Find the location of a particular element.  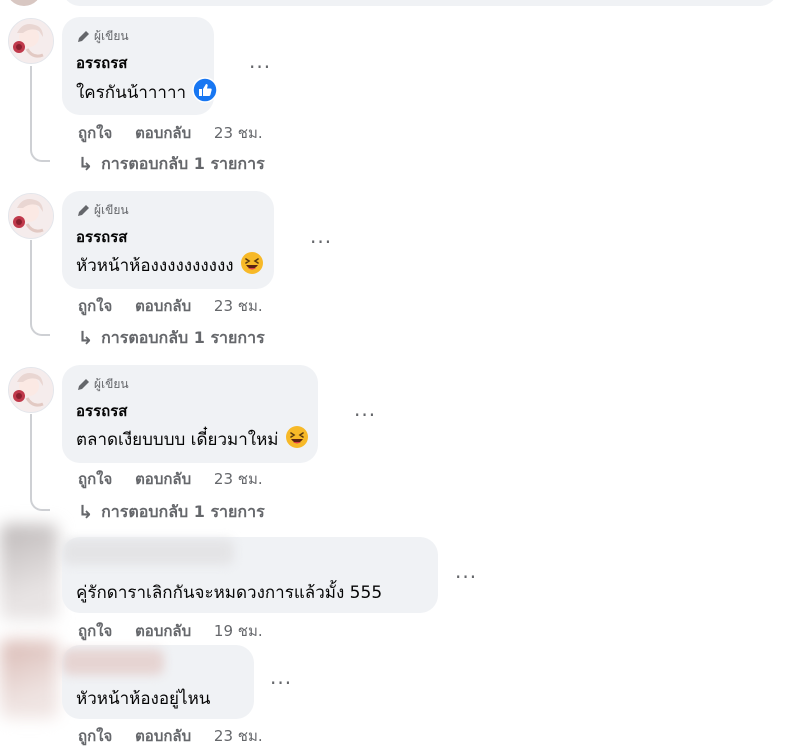

comment-actions: ถูกใจ ตอบกลับ 19 ชม. is located at coordinates (170, 631).